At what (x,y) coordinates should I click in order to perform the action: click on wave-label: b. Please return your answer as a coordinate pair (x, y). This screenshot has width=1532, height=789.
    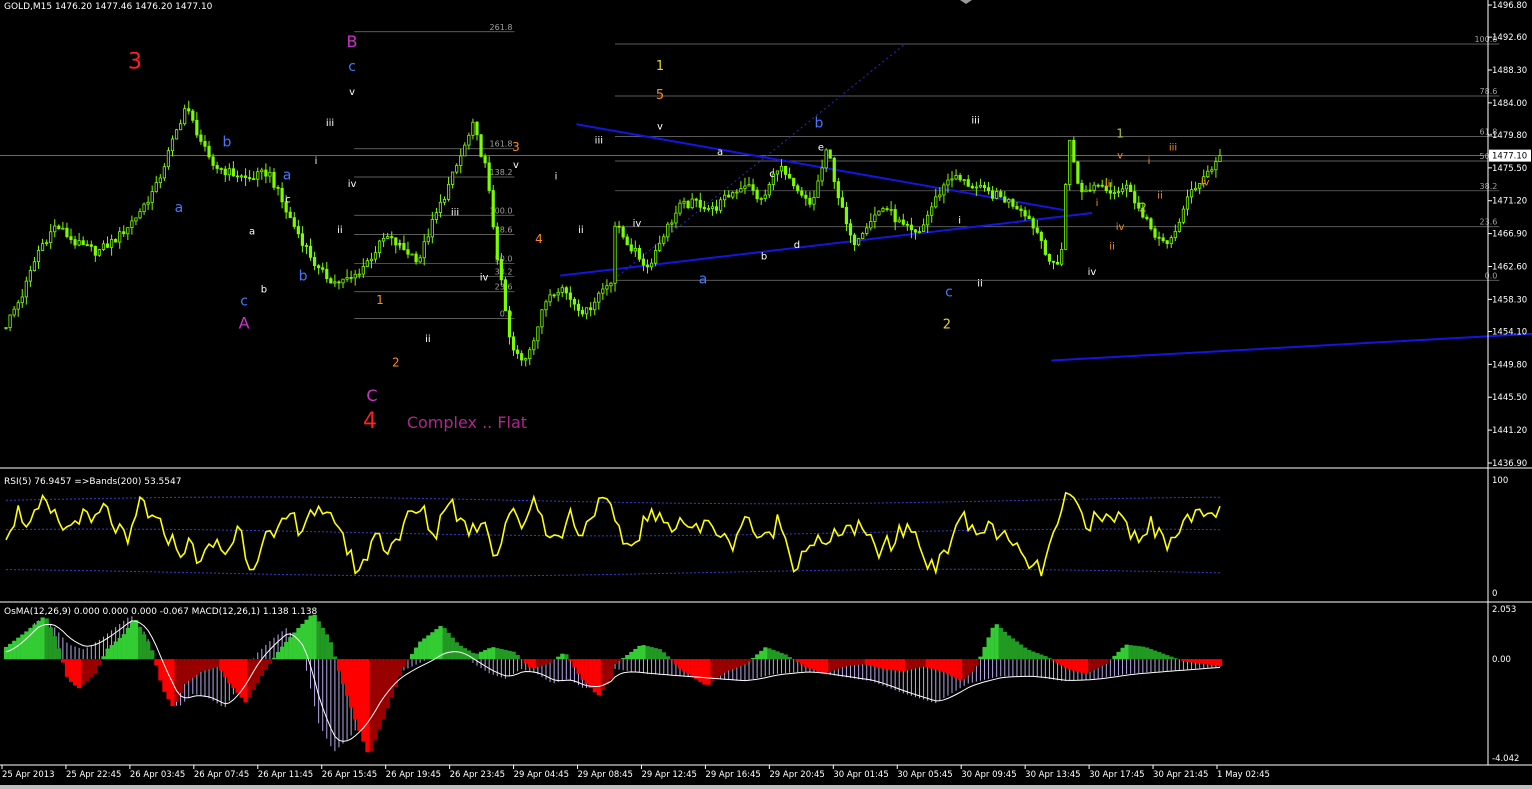
    Looking at the image, I should click on (226, 142).